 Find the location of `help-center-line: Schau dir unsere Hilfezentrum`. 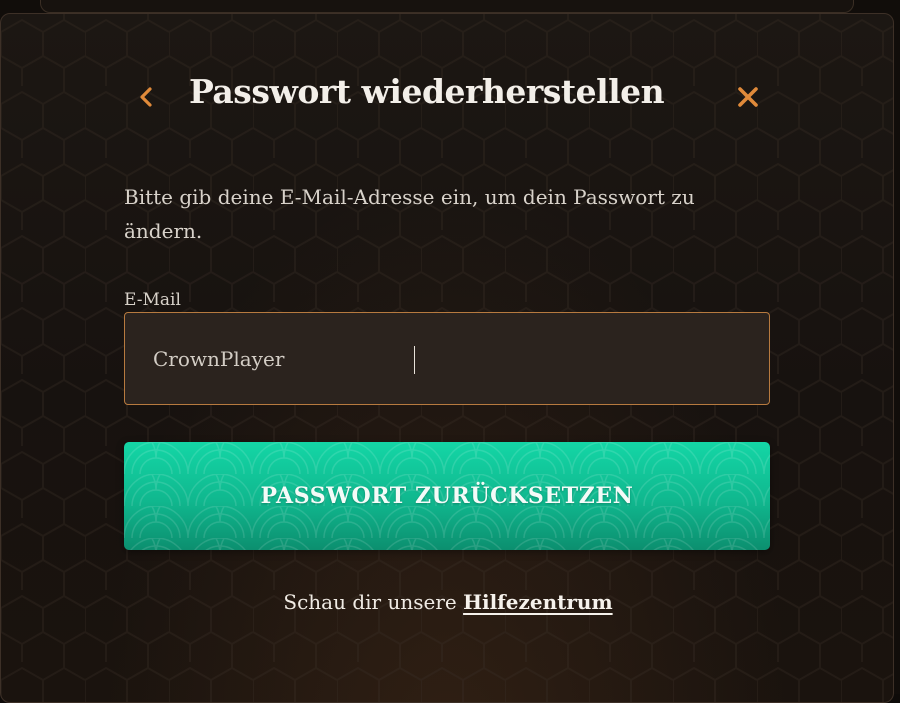

help-center-line: Schau dir unsere Hilfezentrum is located at coordinates (447, 602).